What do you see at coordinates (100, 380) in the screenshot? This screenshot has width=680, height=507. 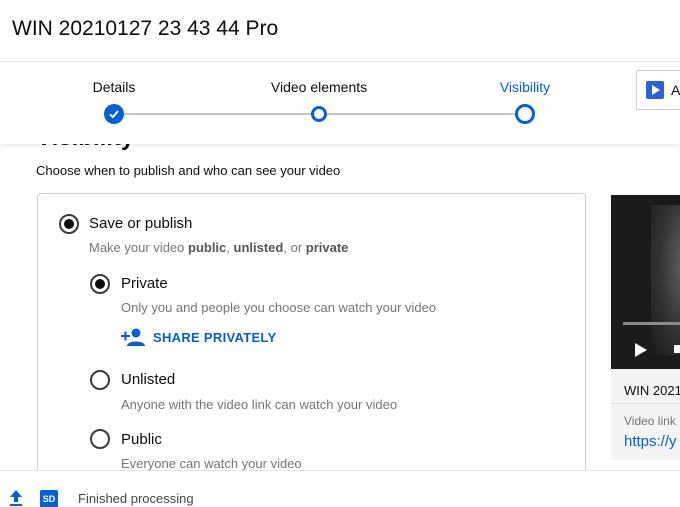 I see `unlisted-radio` at bounding box center [100, 380].